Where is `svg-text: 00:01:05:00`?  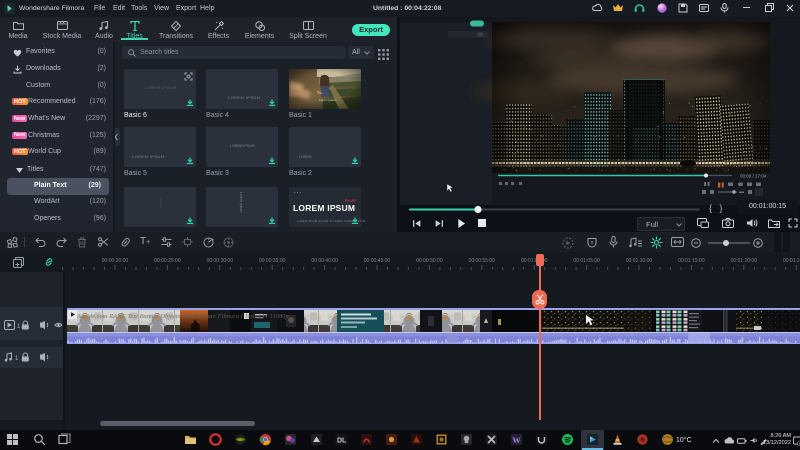 svg-text: 00:01:05:00 is located at coordinates (586, 261).